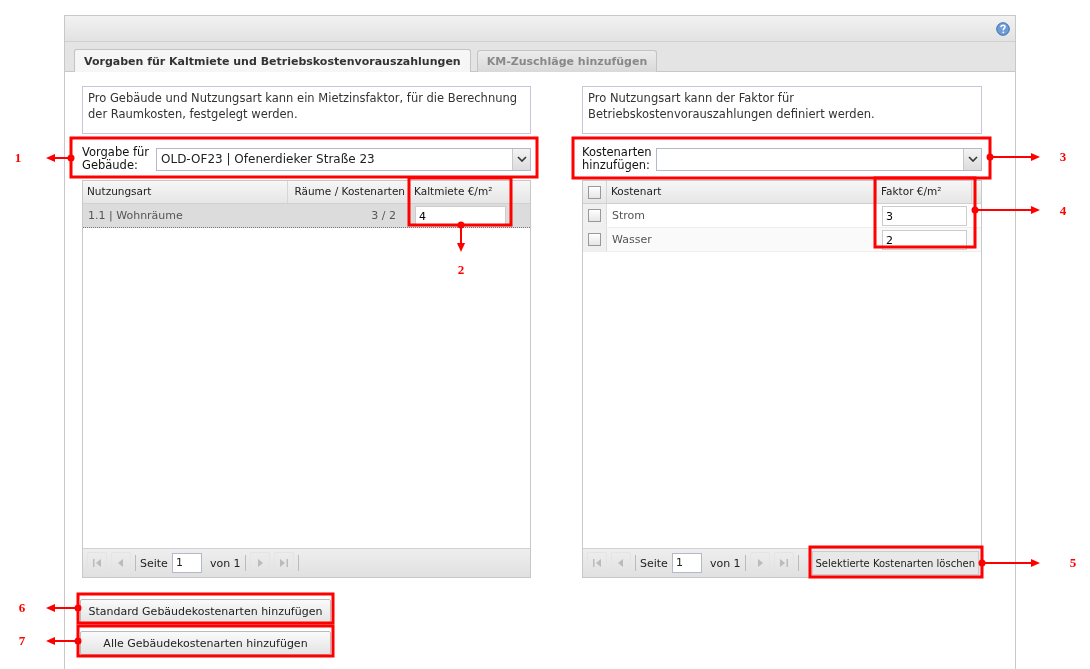 Image resolution: width=1090 pixels, height=669 pixels. I want to click on combo-label: Kostenarten hinzufügen:, so click(617, 159).